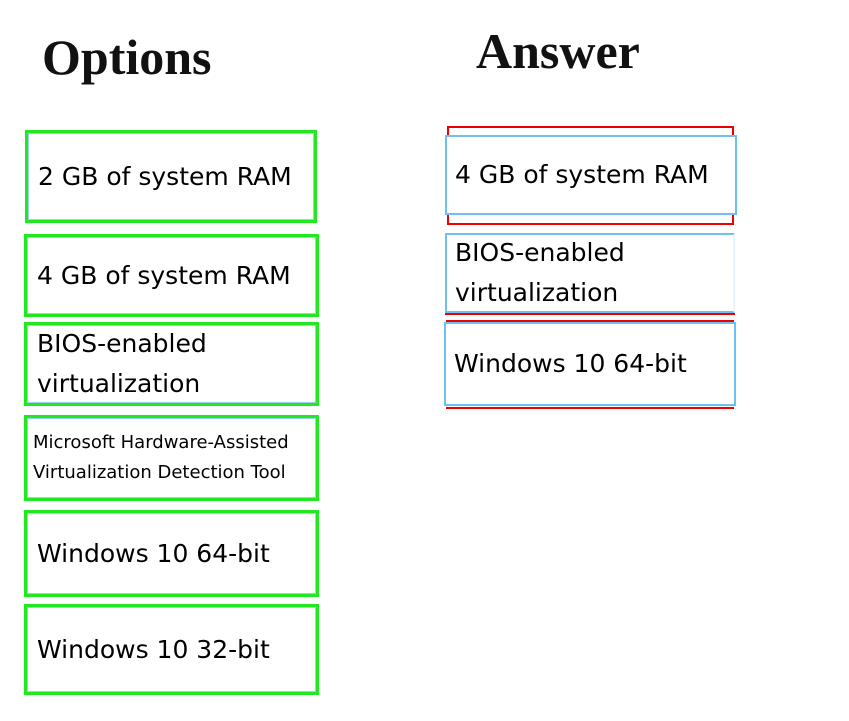 Image resolution: width=849 pixels, height=721 pixels. What do you see at coordinates (171, 553) in the screenshot?
I see `option-item: Windows 10 64-bit` at bounding box center [171, 553].